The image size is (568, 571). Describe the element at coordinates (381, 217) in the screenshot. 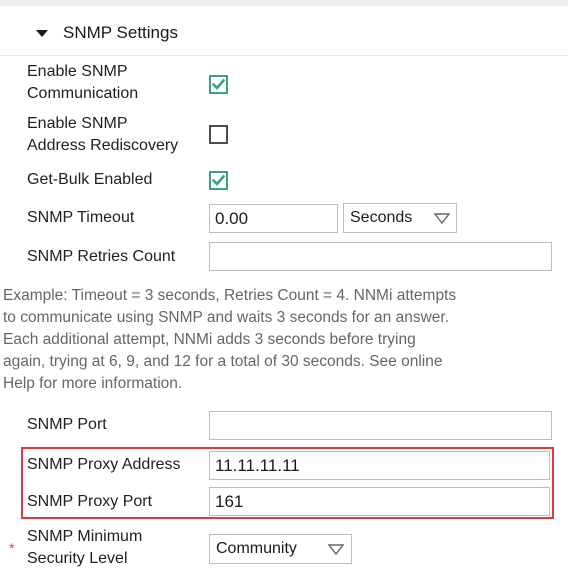

I see `timeout-unit-value: Seconds` at that location.